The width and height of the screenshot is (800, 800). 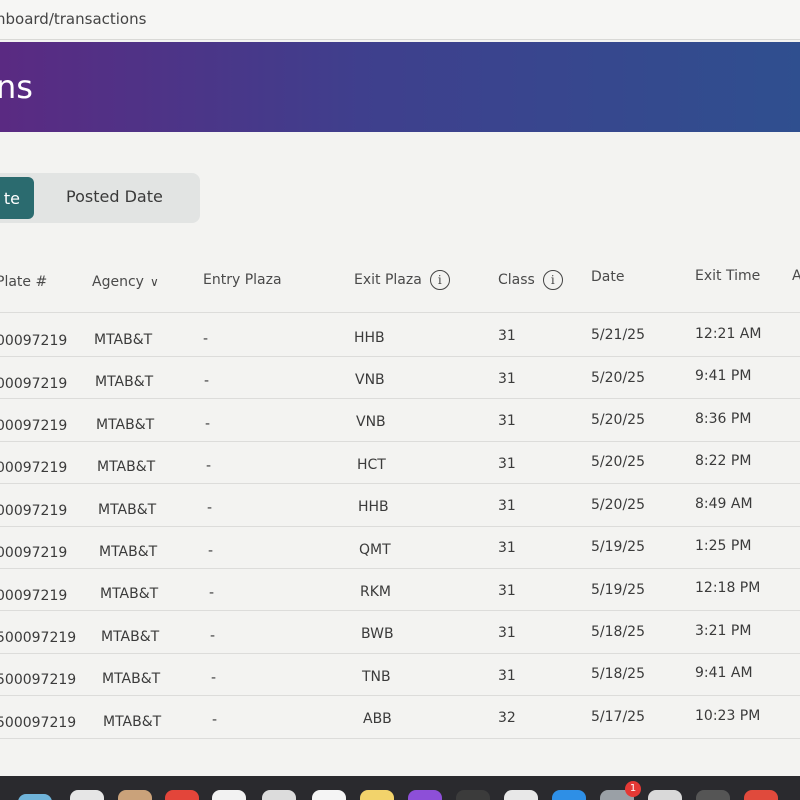 I want to click on browser-address-bar: nboard/transactions, so click(x=400, y=20).